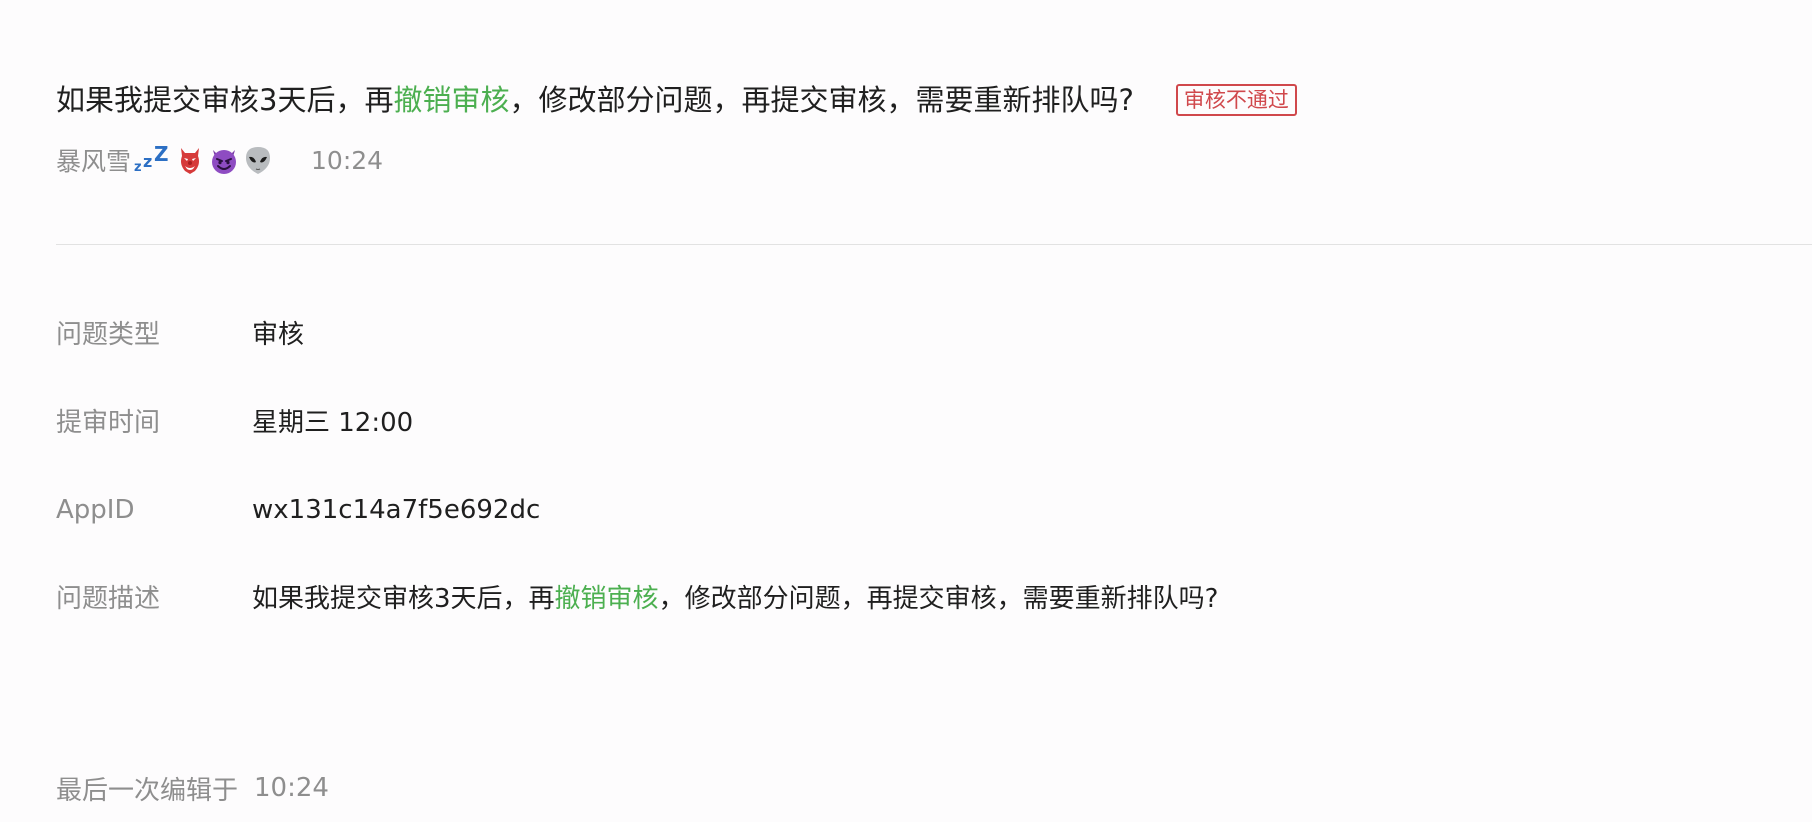 The image size is (1812, 822). Describe the element at coordinates (396, 510) in the screenshot. I see `field-value-appid: wx131c14a7f5e692dc` at that location.